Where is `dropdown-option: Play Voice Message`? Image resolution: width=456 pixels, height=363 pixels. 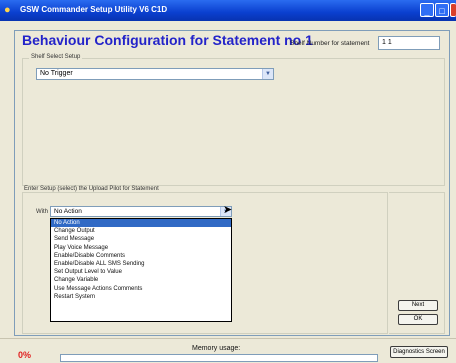 dropdown-option: Play Voice Message is located at coordinates (141, 248).